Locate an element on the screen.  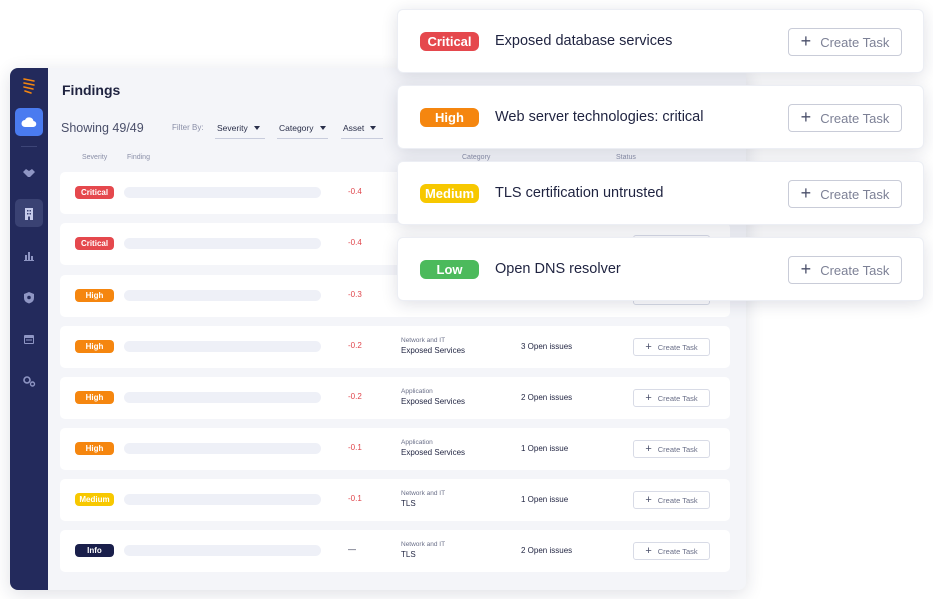
sidebar-item-cloud is located at coordinates (29, 122).